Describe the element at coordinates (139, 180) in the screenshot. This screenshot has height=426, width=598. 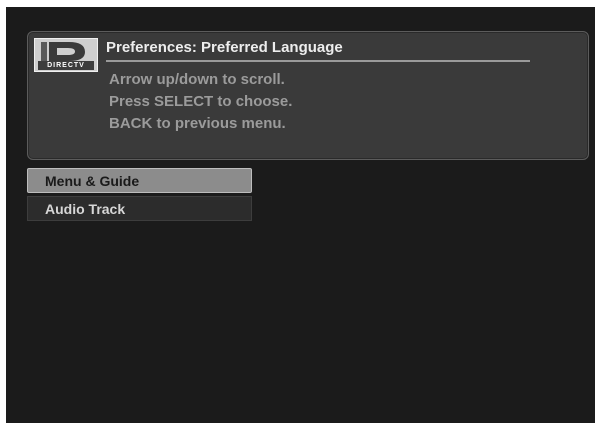
I see `menu-item-menu-guide: Menu & Guide` at that location.